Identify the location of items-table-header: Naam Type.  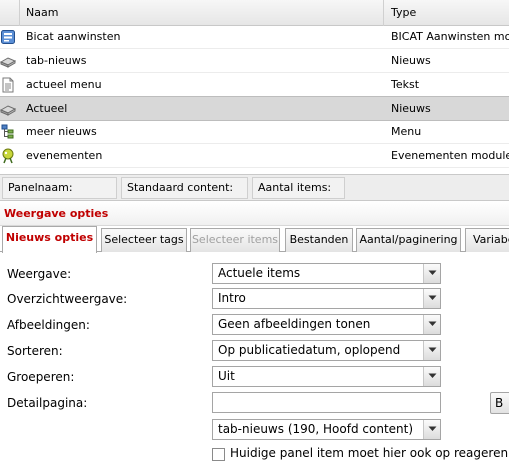
(254, 13).